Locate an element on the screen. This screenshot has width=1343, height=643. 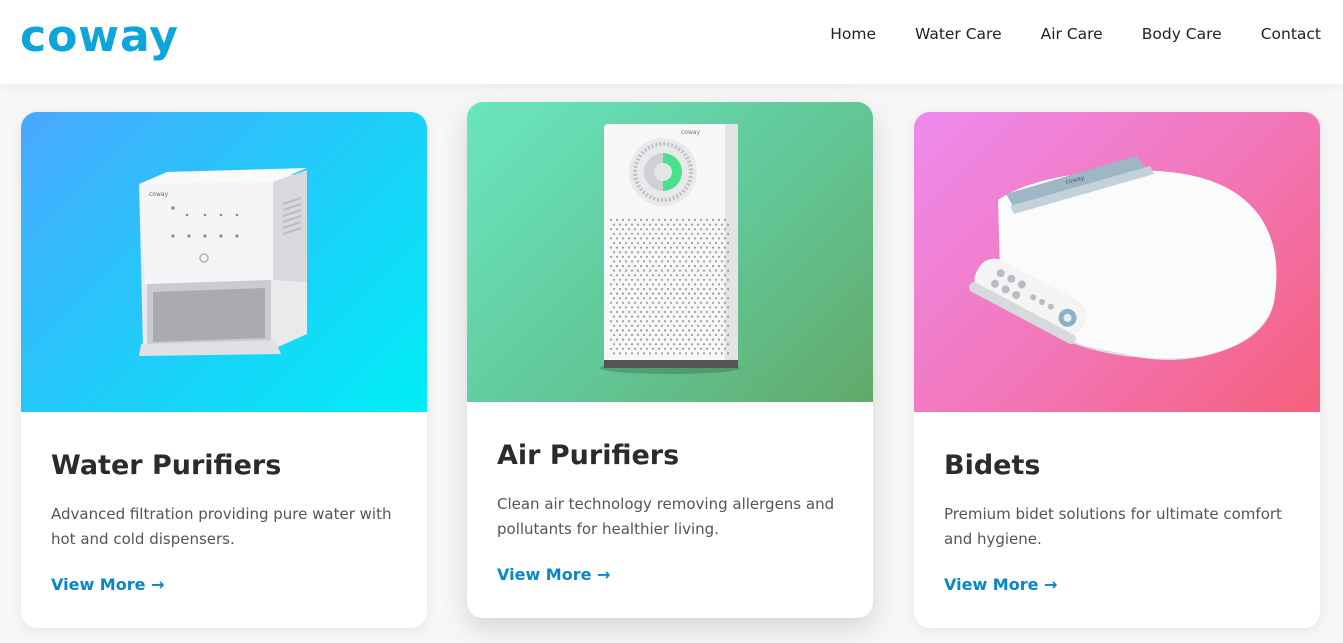
nav-home: Home is located at coordinates (853, 34).